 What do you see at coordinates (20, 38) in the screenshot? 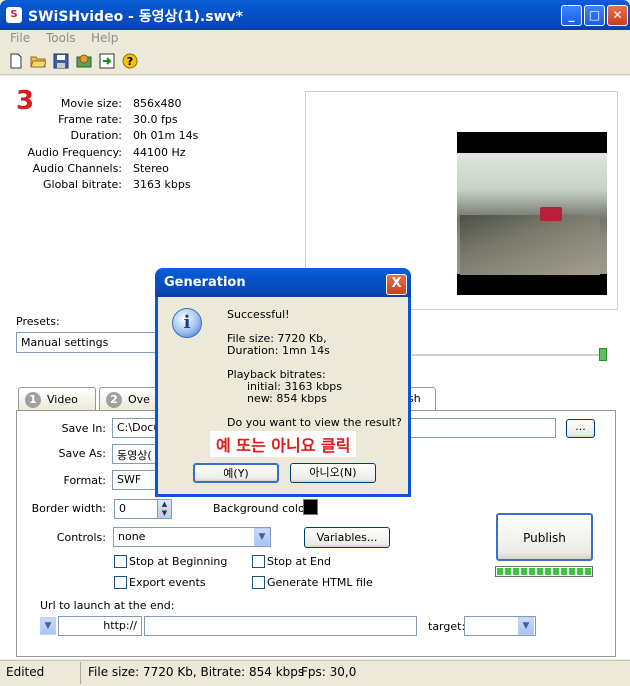
I see `menu-file: File` at bounding box center [20, 38].